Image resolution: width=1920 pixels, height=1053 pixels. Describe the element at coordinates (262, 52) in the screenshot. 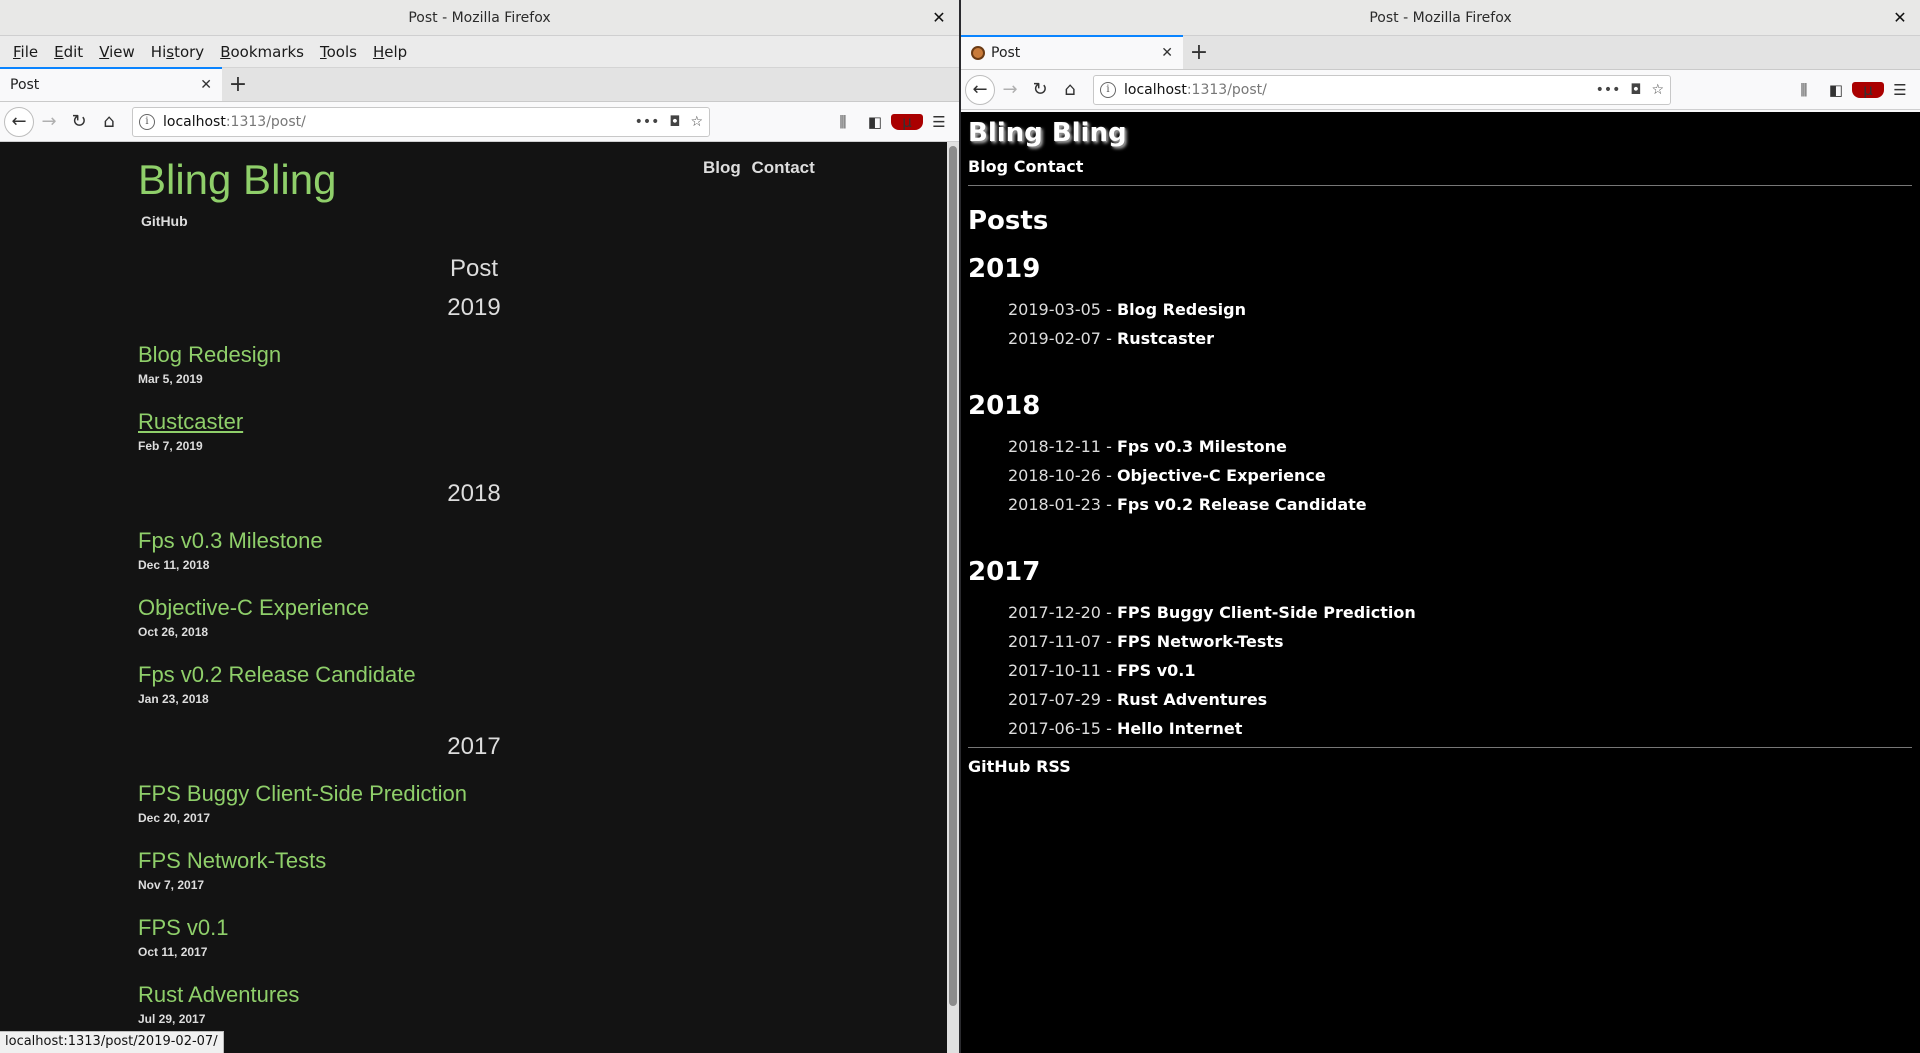

I see `menu-item-bookmarks: Bookmarks` at that location.